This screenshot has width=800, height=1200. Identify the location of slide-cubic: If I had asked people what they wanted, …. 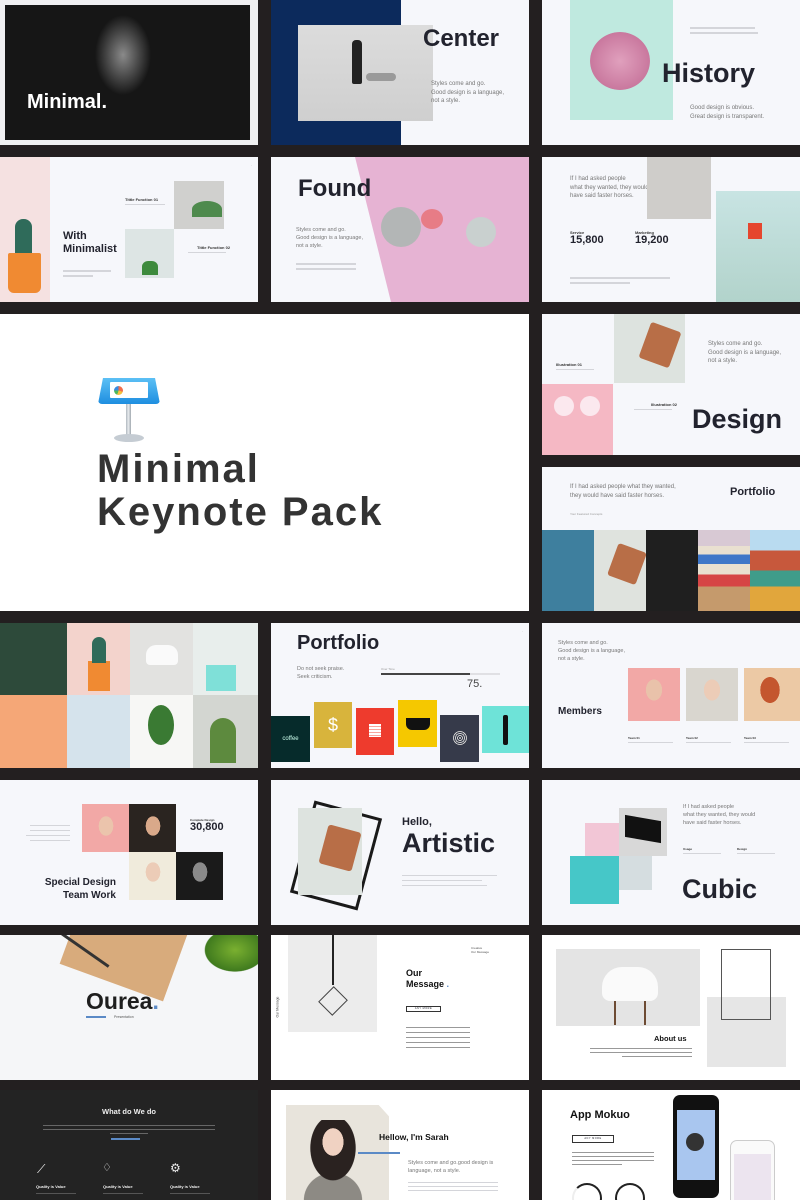
(671, 852).